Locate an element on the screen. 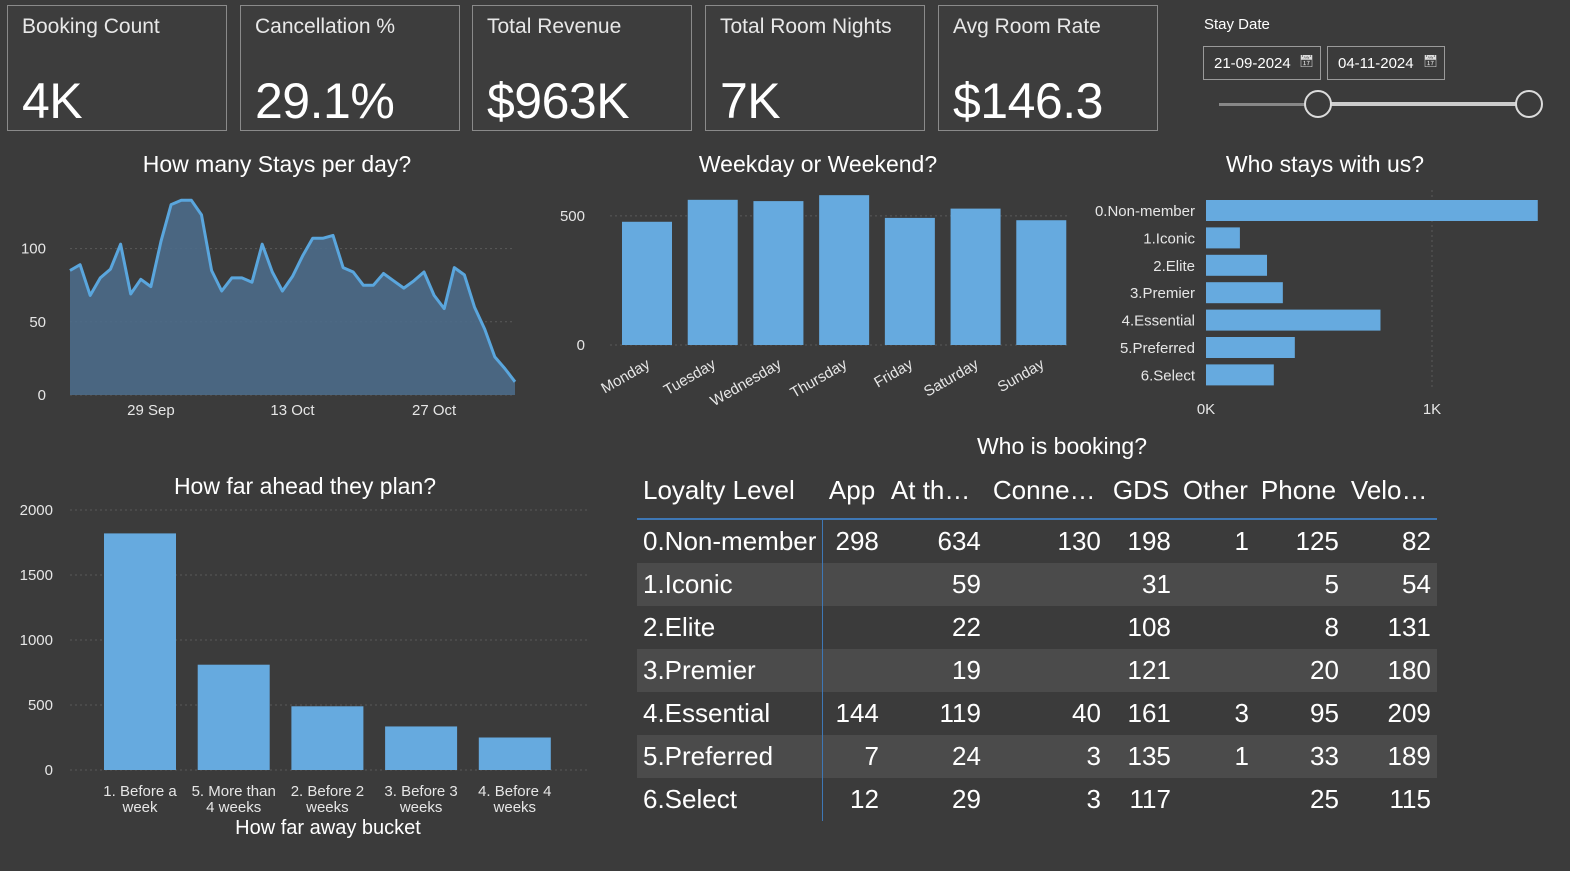 This screenshot has height=871, width=1570. kpi-cancellation: Cancellation % 29.1% is located at coordinates (350, 68).